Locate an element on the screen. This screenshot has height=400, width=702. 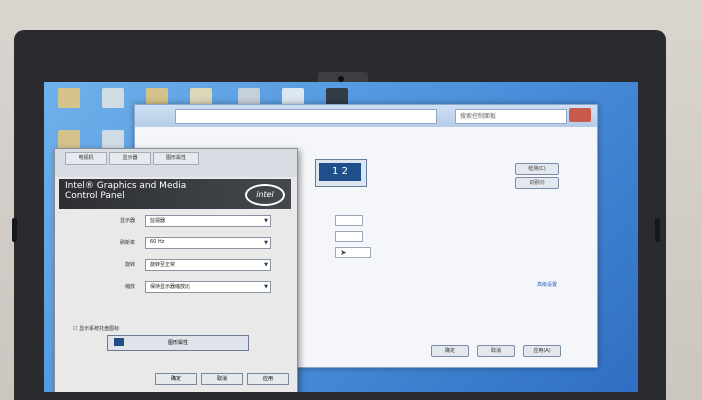
display-value: 监视器 is located at coordinates (158, 221).